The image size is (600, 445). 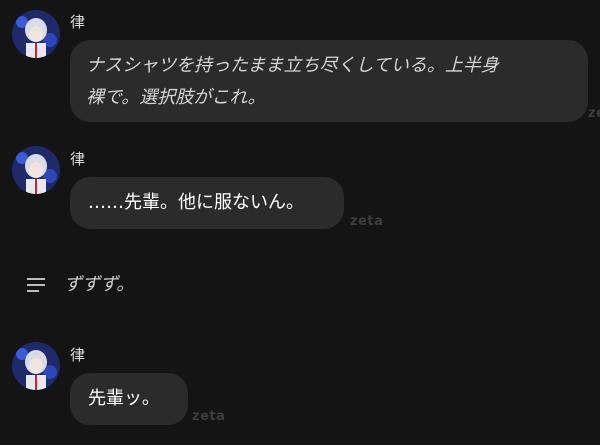 I want to click on message-text: 先輩ッ。, so click(x=124, y=398).